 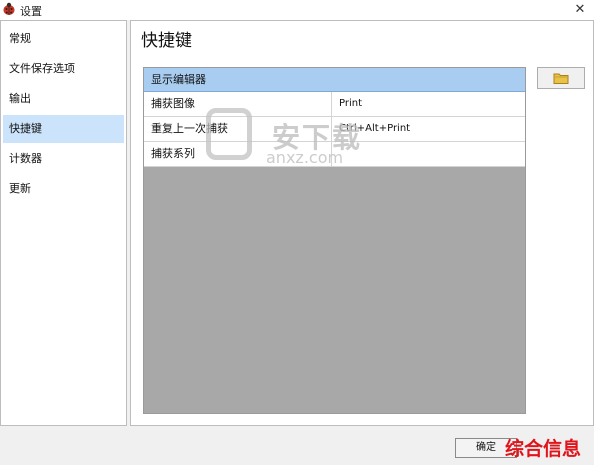 I want to click on page-title: 快捷键, so click(x=166, y=41).